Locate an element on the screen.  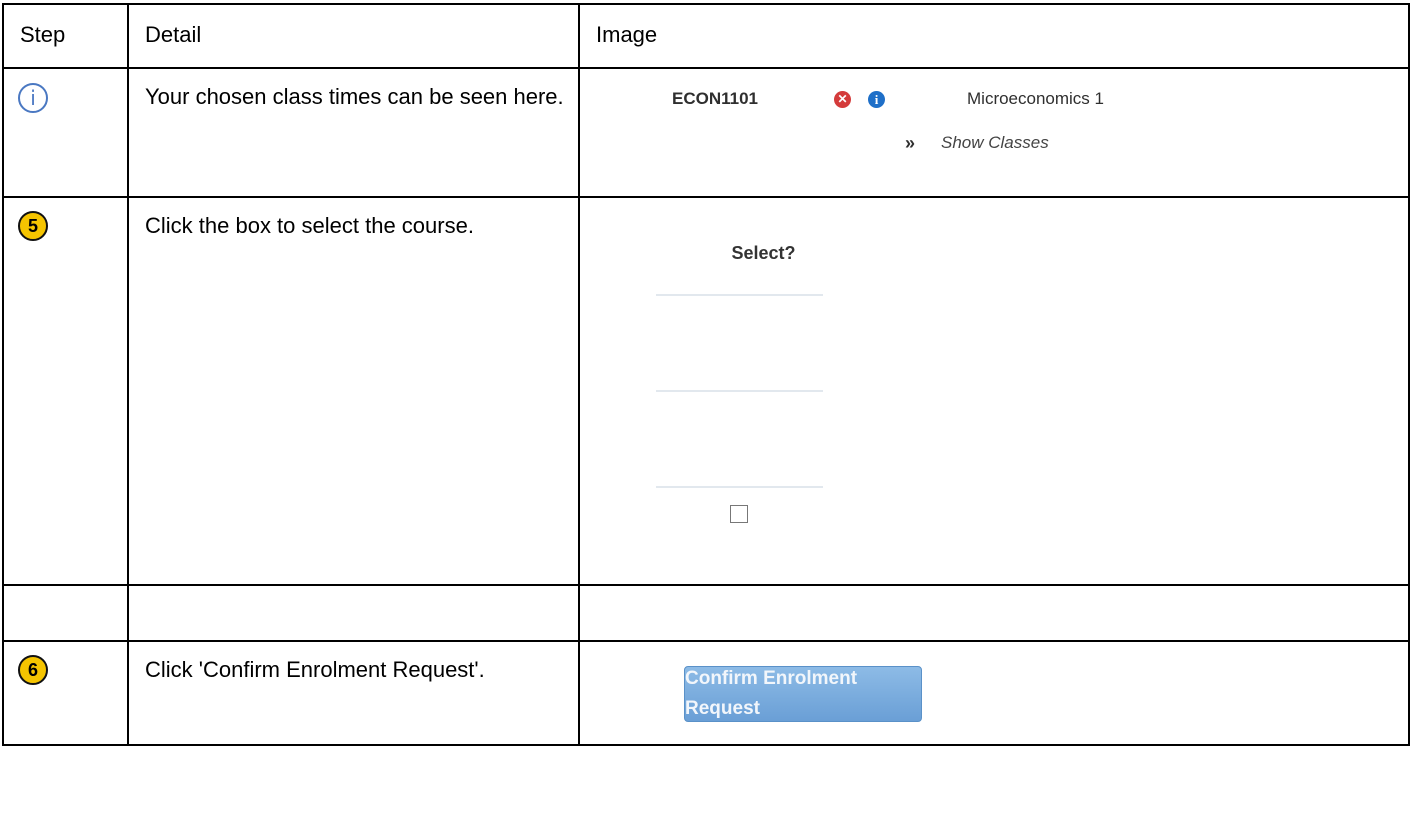
empty-row is located at coordinates (706, 613).